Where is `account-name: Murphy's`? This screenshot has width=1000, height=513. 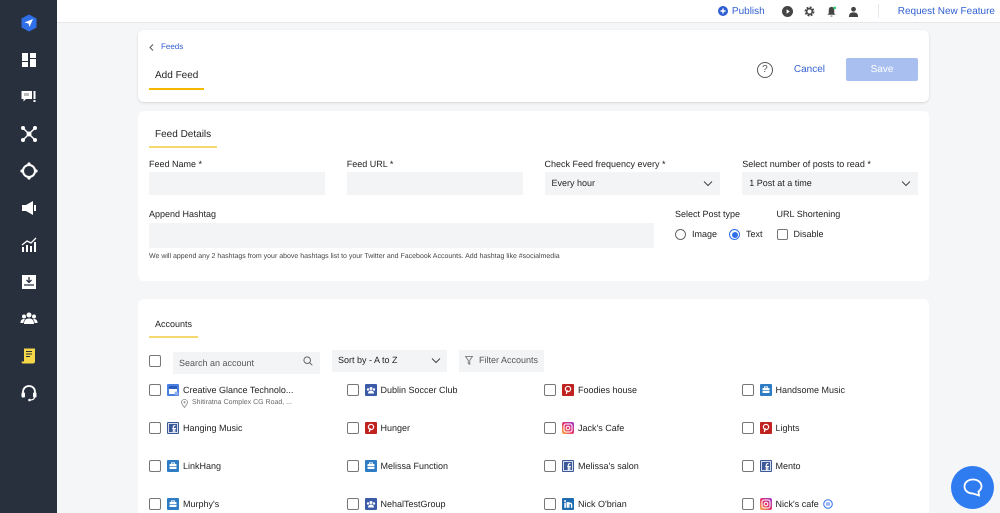 account-name: Murphy's is located at coordinates (201, 504).